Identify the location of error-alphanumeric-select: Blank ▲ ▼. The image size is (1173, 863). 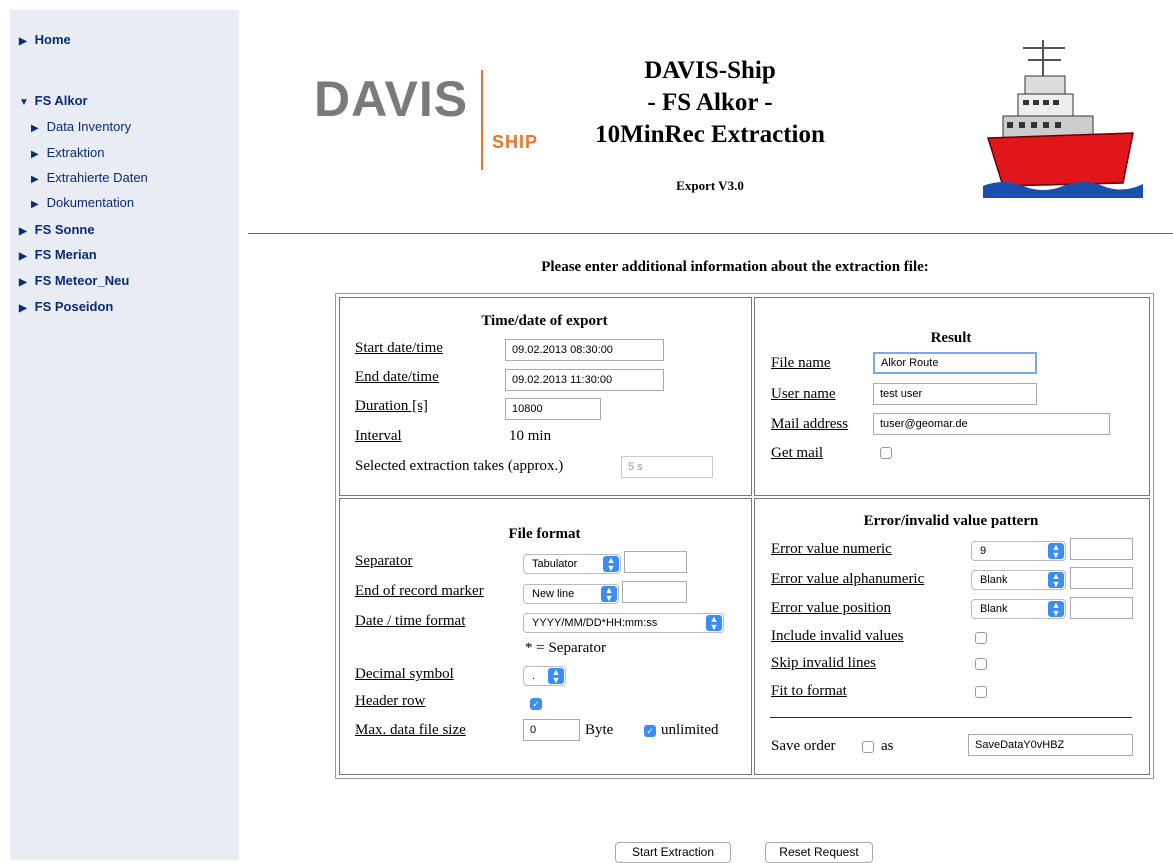
(1018, 580).